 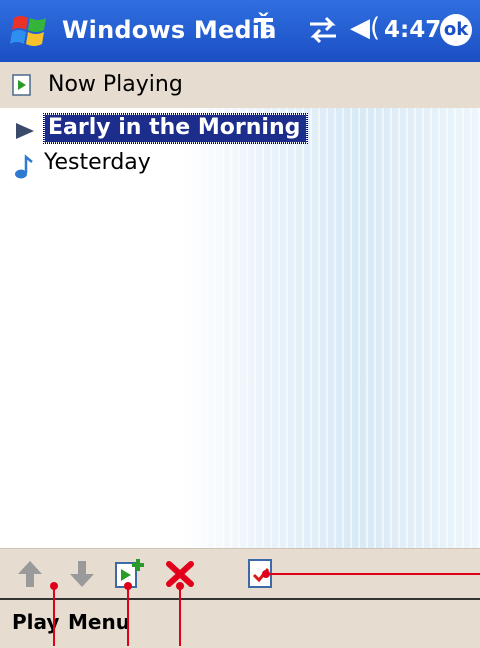 I want to click on ok-button: ok, so click(x=456, y=30).